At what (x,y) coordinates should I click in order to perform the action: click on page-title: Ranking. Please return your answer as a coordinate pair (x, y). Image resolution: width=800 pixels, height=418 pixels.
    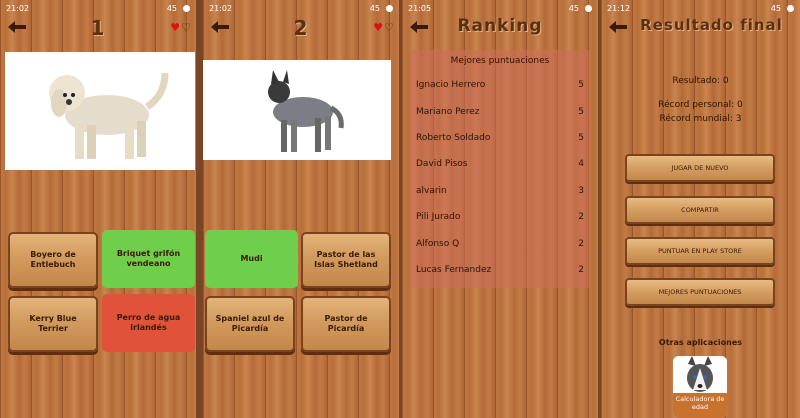
    Looking at the image, I should click on (500, 26).